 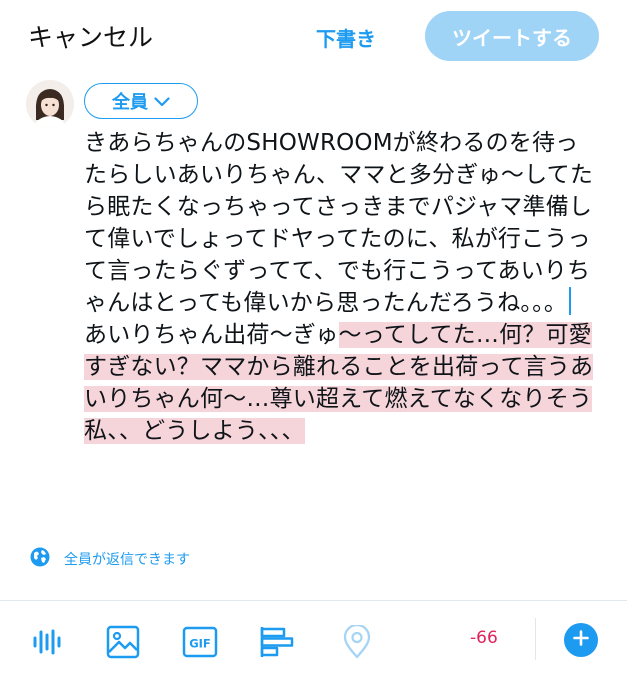 What do you see at coordinates (337, 271) in the screenshot?
I see `text-line: て言ったらぐずってて、でも行こうってあいりち` at bounding box center [337, 271].